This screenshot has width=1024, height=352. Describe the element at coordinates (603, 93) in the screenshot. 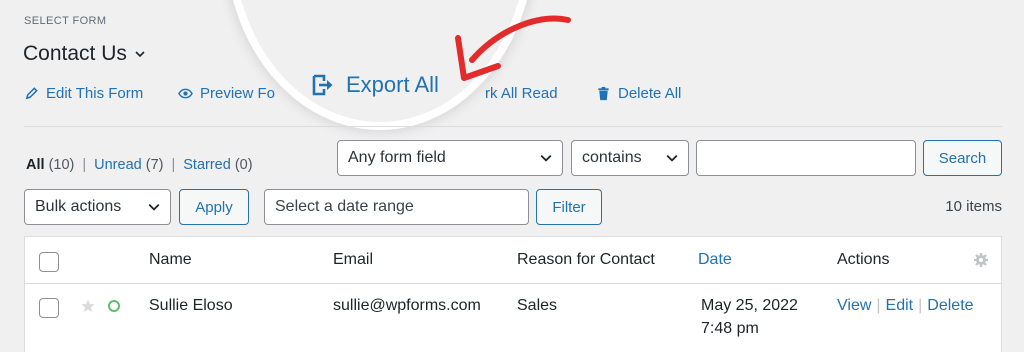

I see `trash-icon` at that location.